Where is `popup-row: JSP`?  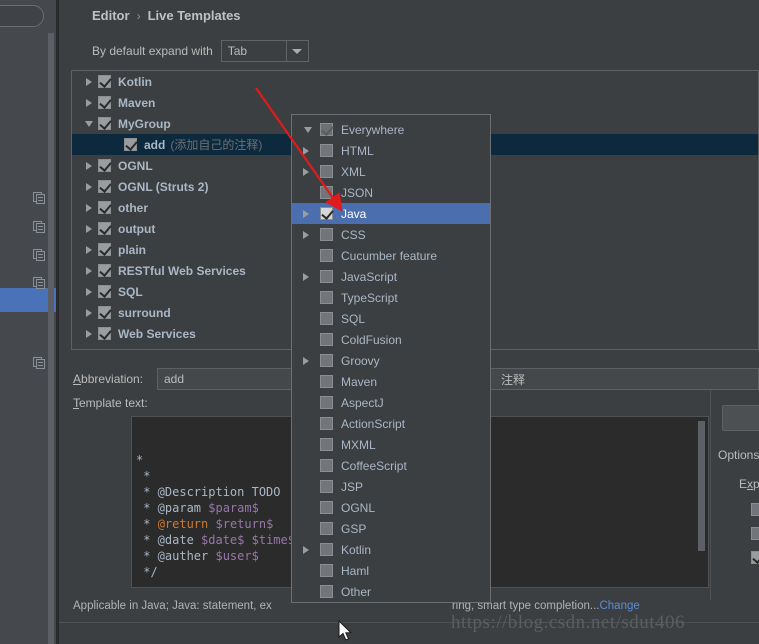 popup-row: JSP is located at coordinates (391, 486).